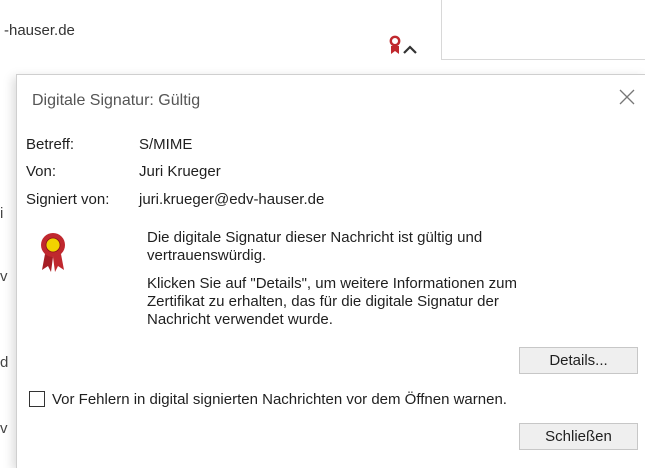 The width and height of the screenshot is (645, 468). What do you see at coordinates (207, 255) in the screenshot?
I see `message-line: vertrauenswürdig.` at bounding box center [207, 255].